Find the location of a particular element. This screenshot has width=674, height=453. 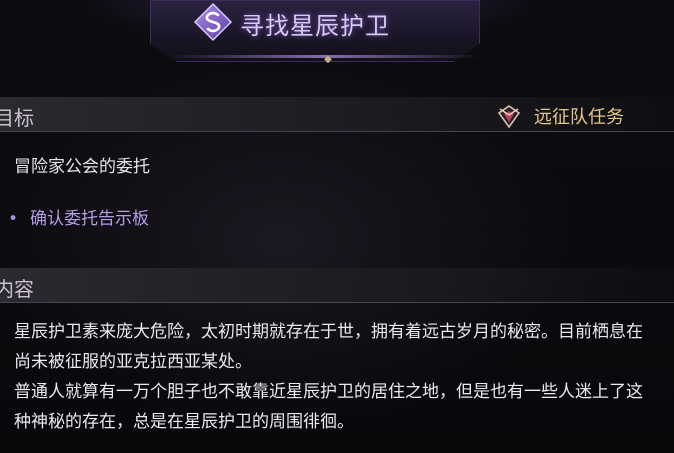

content-section-header: 内容 is located at coordinates (337, 285).